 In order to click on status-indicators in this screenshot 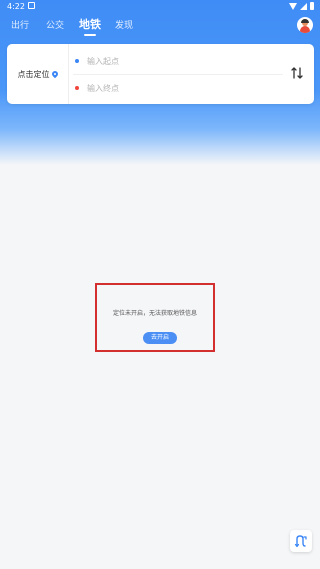, I will do `click(301, 6)`.